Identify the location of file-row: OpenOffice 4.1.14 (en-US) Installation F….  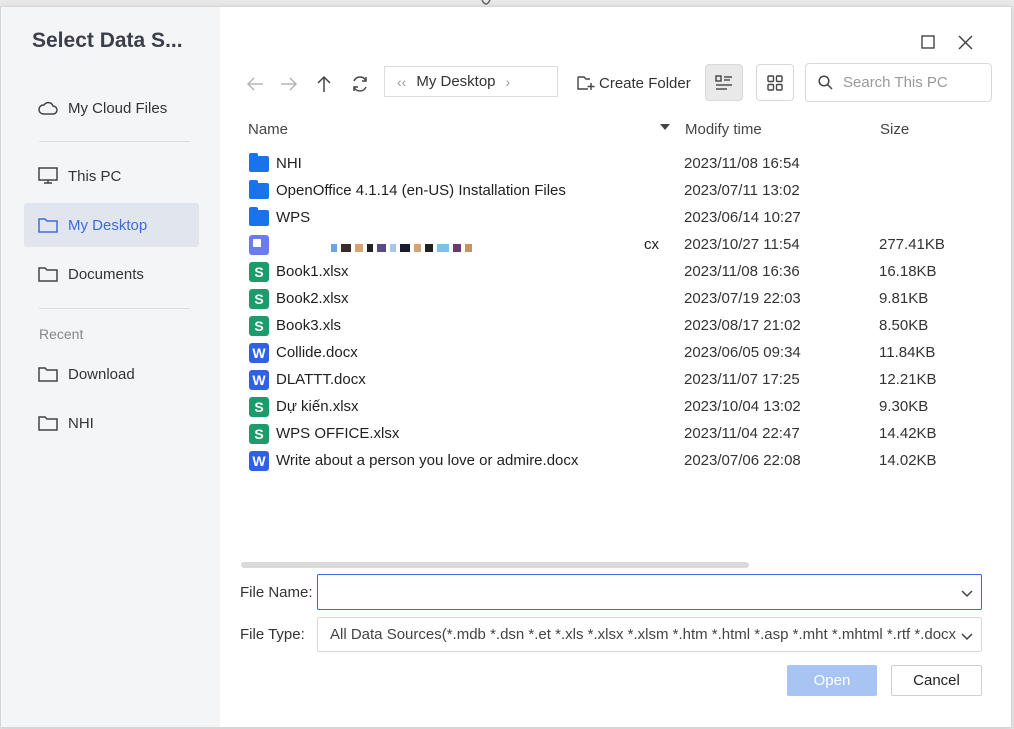
(621, 190).